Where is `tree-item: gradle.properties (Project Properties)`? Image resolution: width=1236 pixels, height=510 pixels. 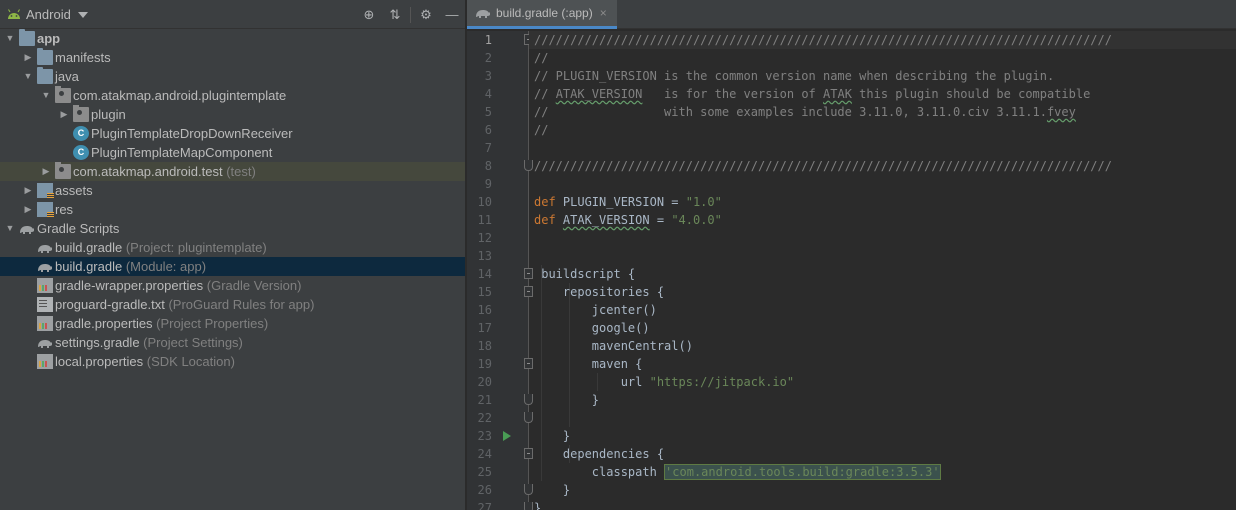
tree-item: gradle.properties (Project Properties) is located at coordinates (232, 323).